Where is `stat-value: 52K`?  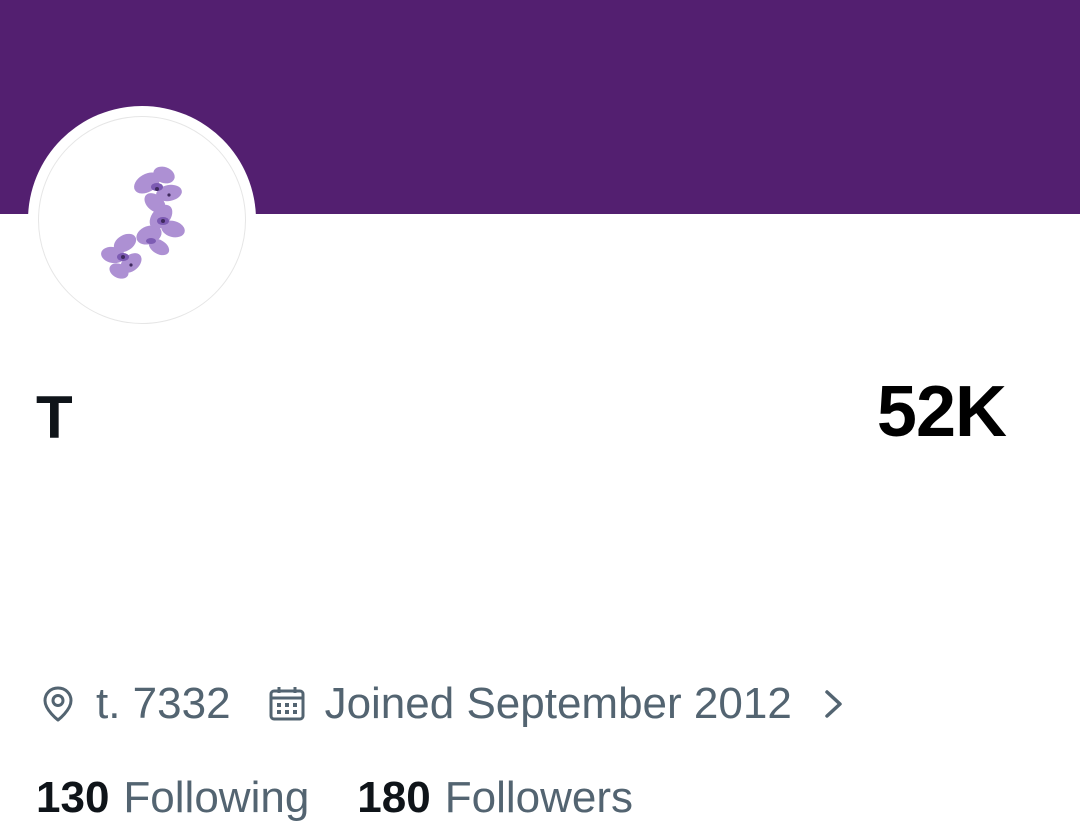
stat-value: 52K is located at coordinates (941, 412).